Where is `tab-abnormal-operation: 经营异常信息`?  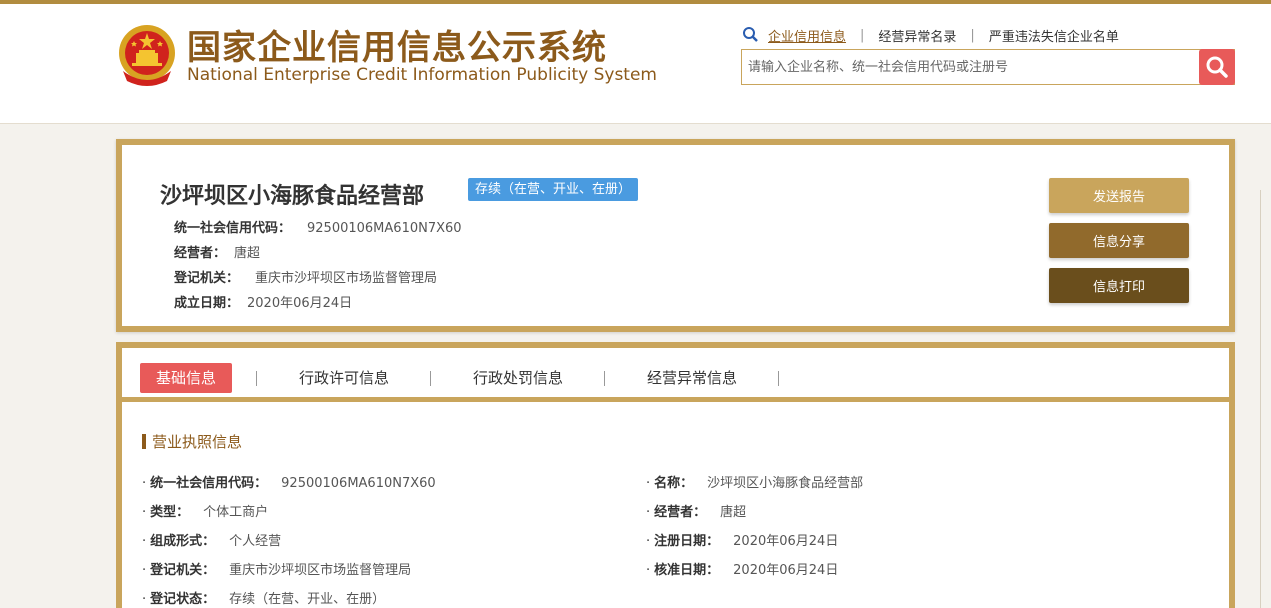
tab-abnormal-operation: 经营异常信息 is located at coordinates (692, 378).